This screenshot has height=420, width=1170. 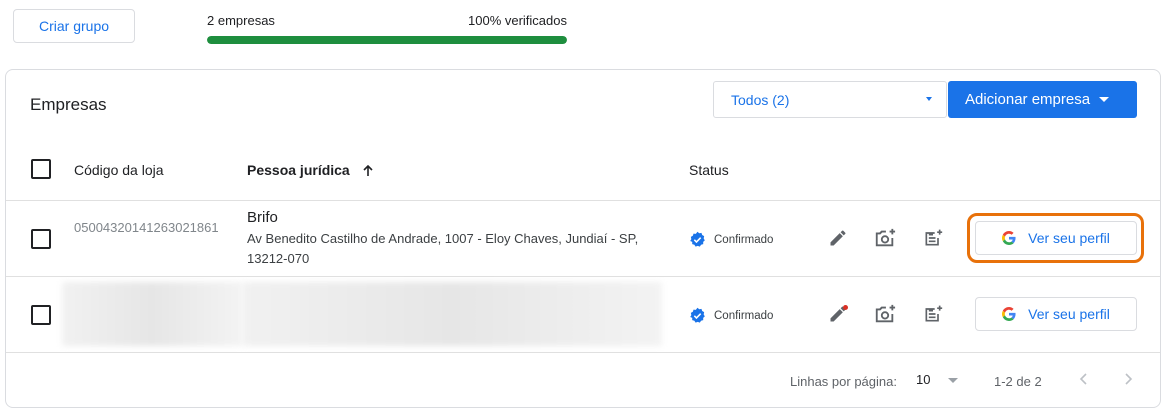 What do you see at coordinates (119, 170) in the screenshot?
I see `column-header-store-code: Código da loja` at bounding box center [119, 170].